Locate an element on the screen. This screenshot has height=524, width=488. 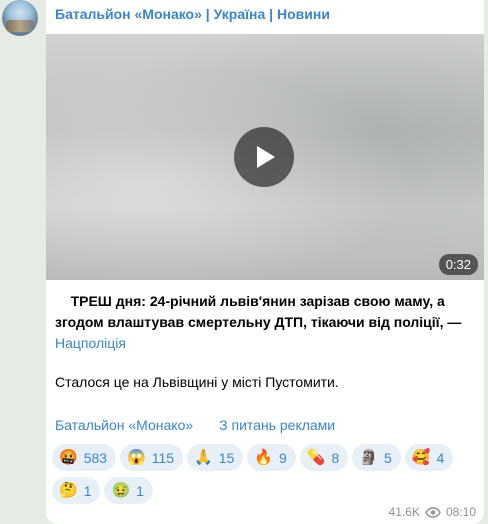
post-headline-bold: ТРЕШ дня is located at coordinates (106, 301).